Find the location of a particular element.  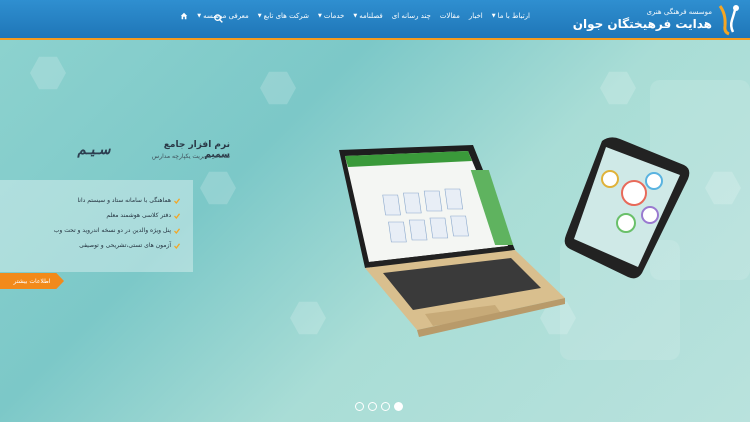

search-icon is located at coordinates (218, 18).